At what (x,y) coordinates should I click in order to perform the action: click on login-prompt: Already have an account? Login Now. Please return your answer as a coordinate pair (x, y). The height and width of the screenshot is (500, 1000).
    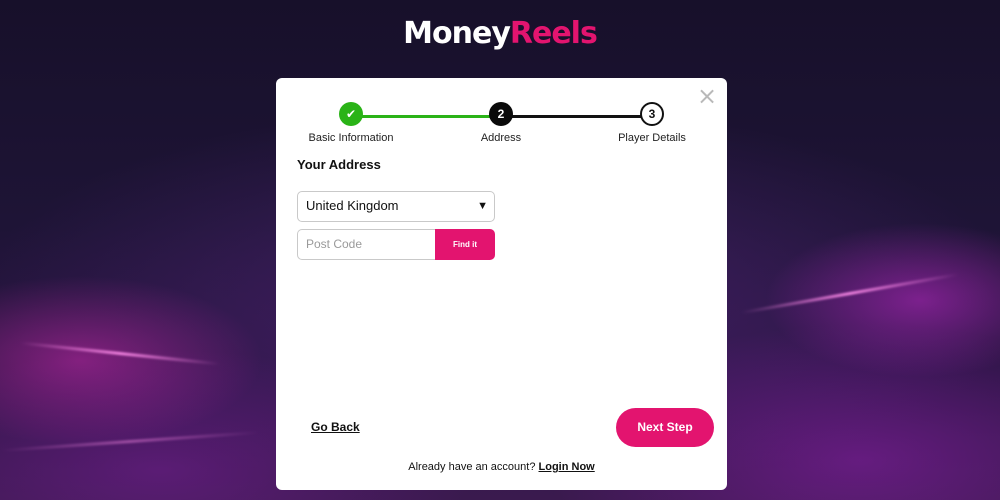
    Looking at the image, I should click on (501, 467).